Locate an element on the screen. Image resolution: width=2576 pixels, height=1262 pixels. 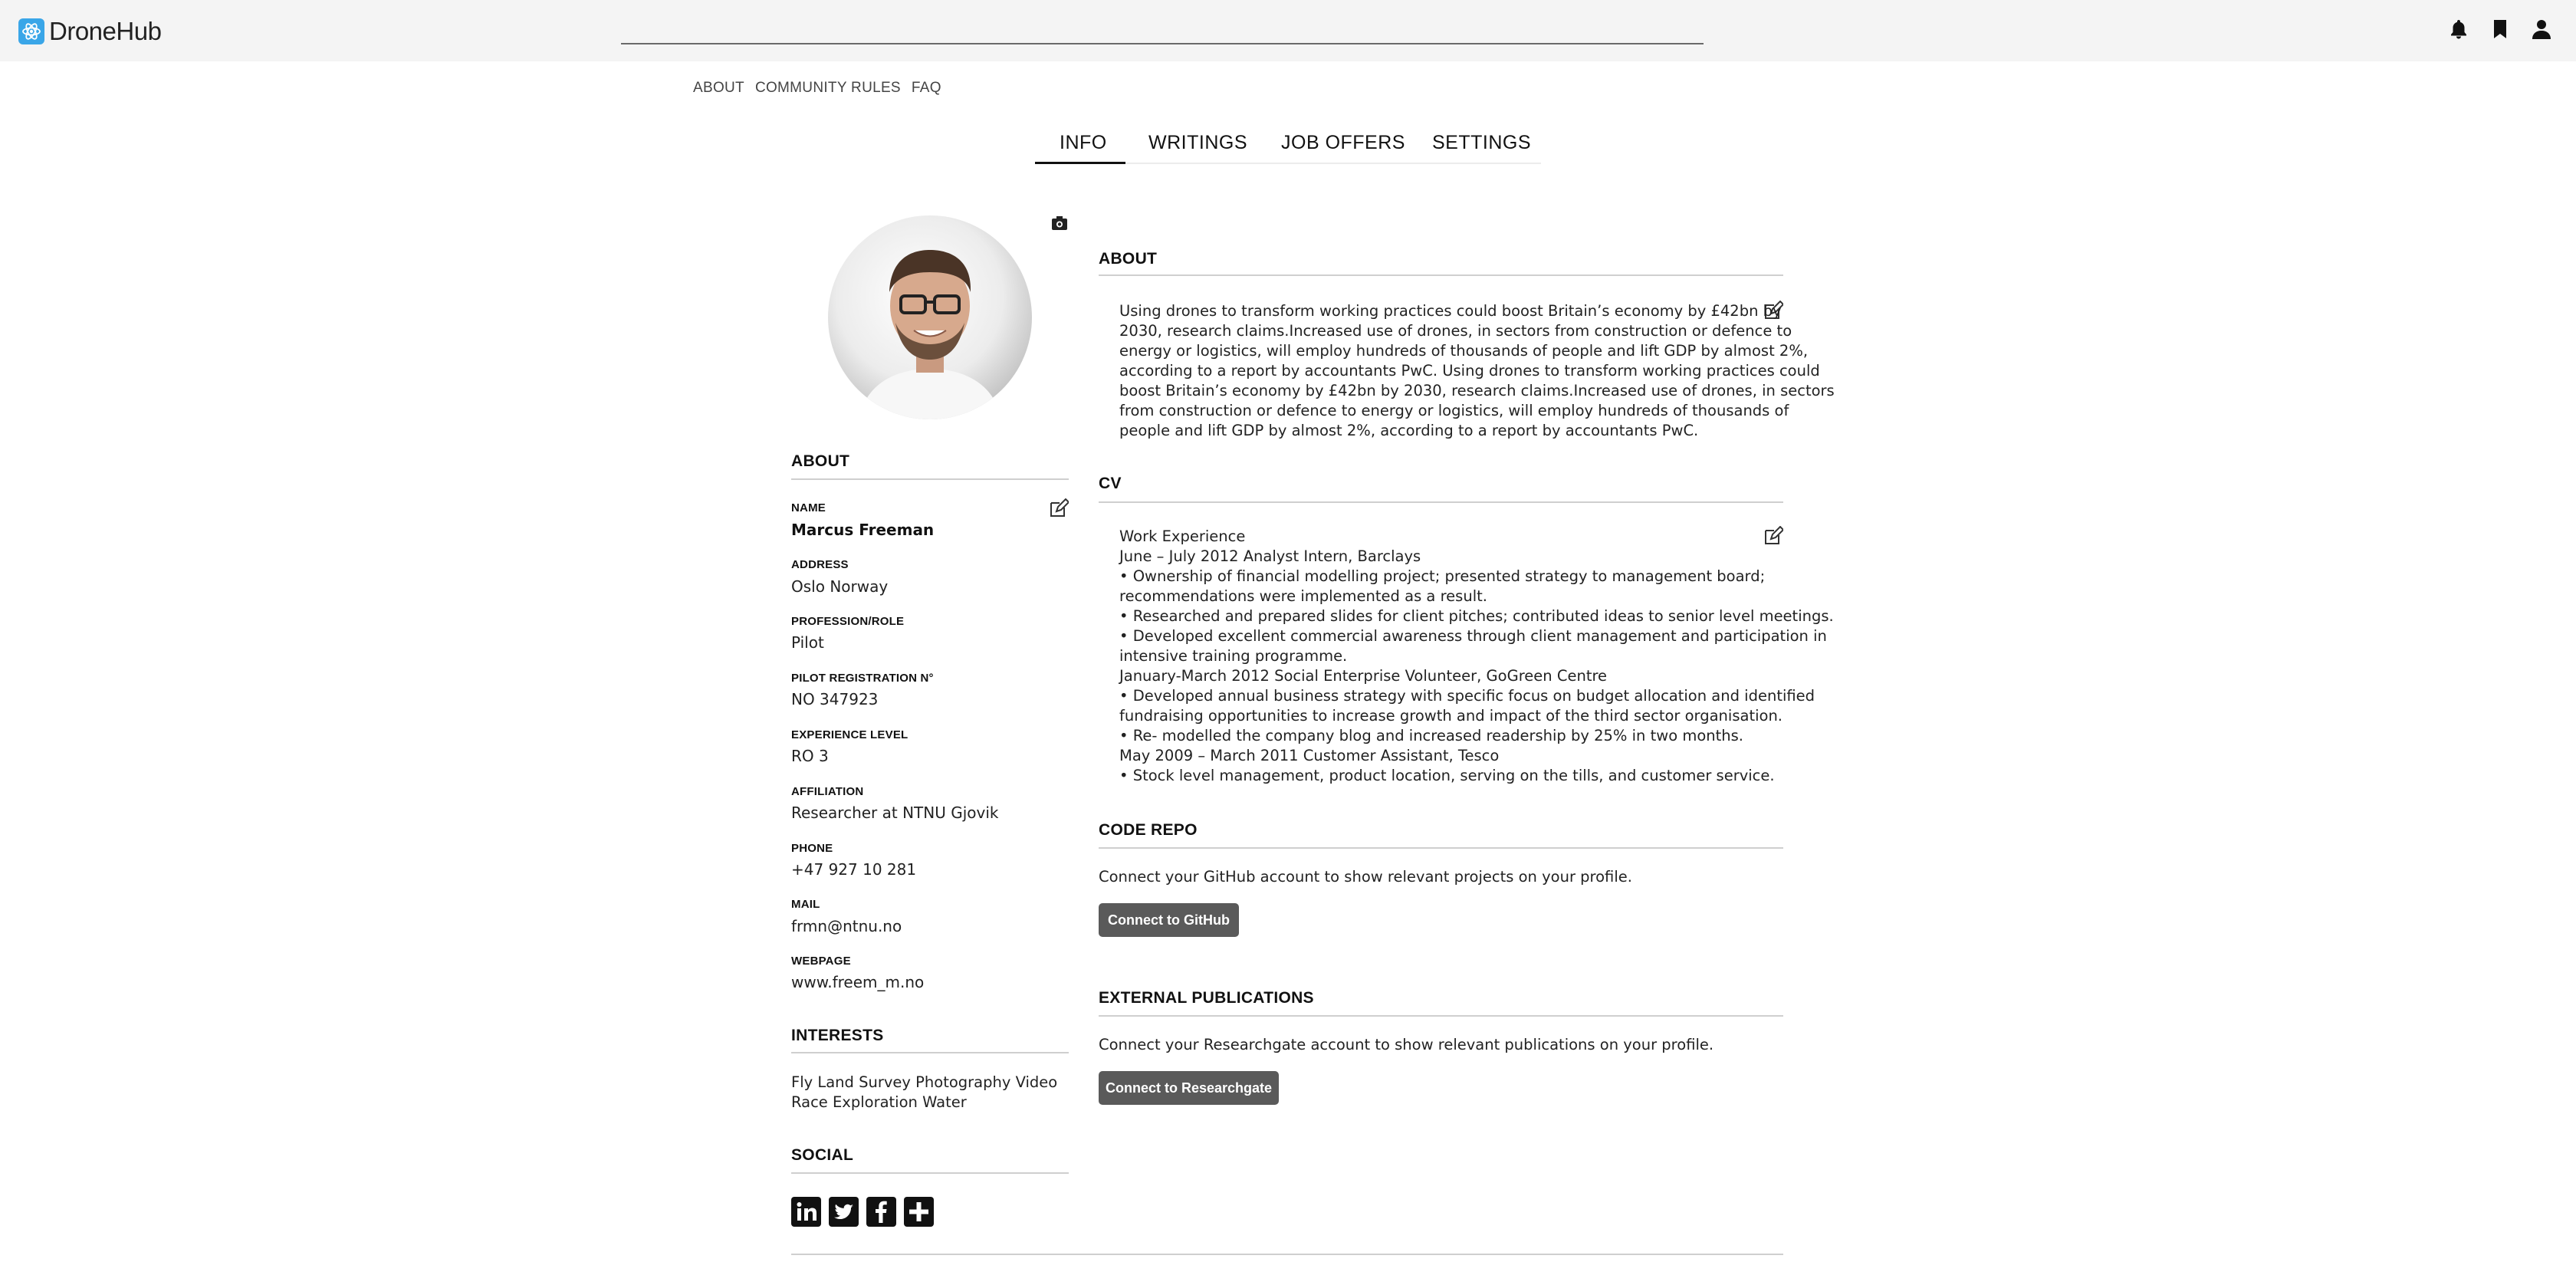
tab-info: INFO is located at coordinates (1084, 143).